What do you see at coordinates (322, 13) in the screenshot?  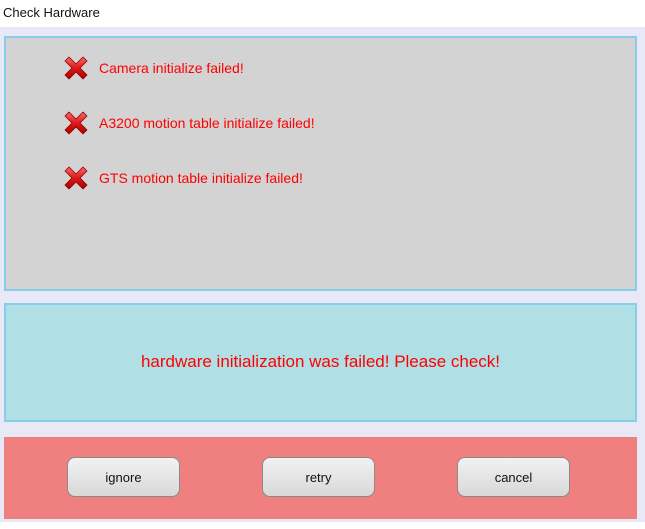 I see `title-bar: Check Hardware` at bounding box center [322, 13].